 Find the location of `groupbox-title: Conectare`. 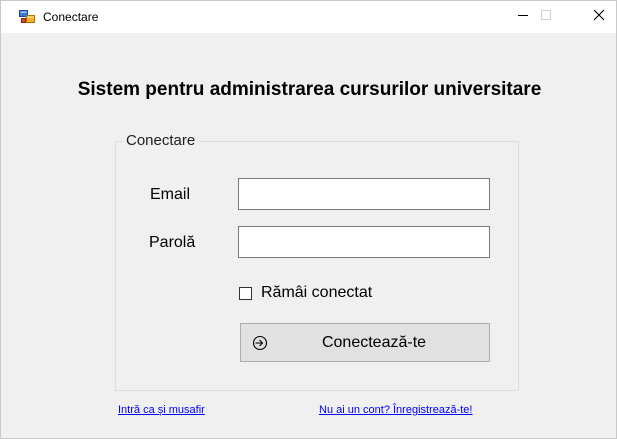

groupbox-title: Conectare is located at coordinates (161, 140).